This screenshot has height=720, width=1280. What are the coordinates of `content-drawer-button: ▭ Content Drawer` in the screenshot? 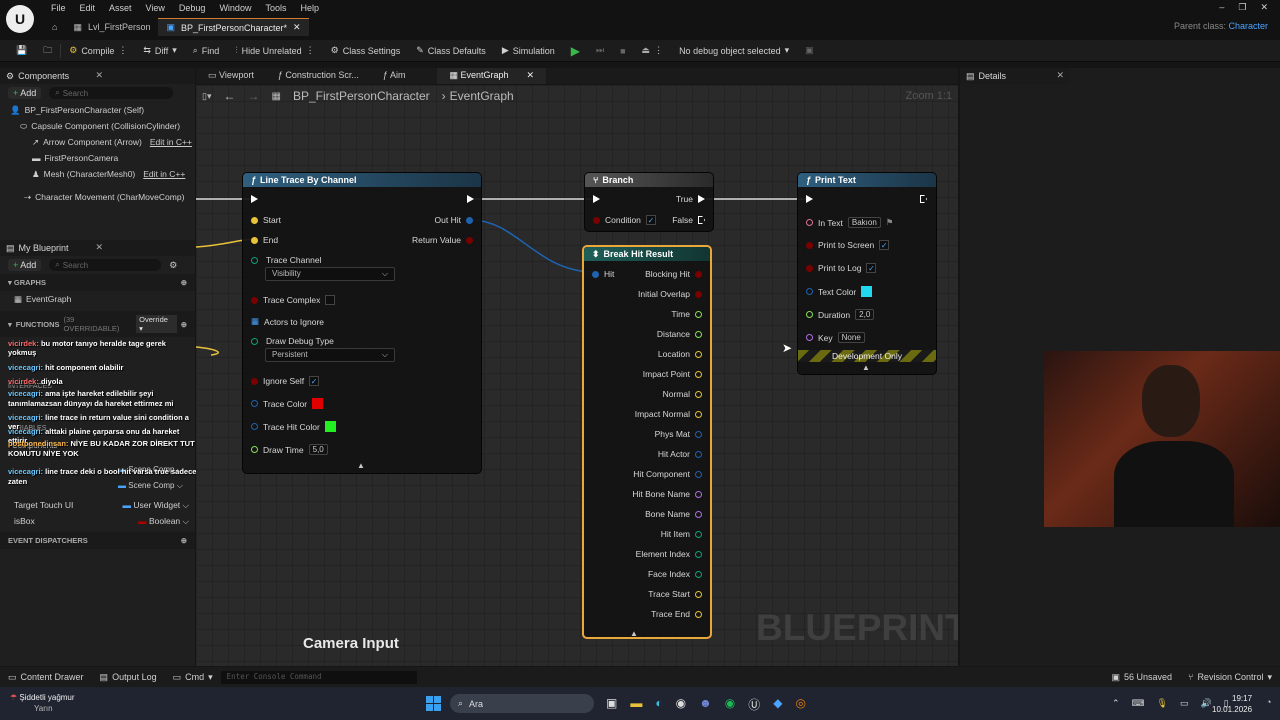 It's located at (46, 677).